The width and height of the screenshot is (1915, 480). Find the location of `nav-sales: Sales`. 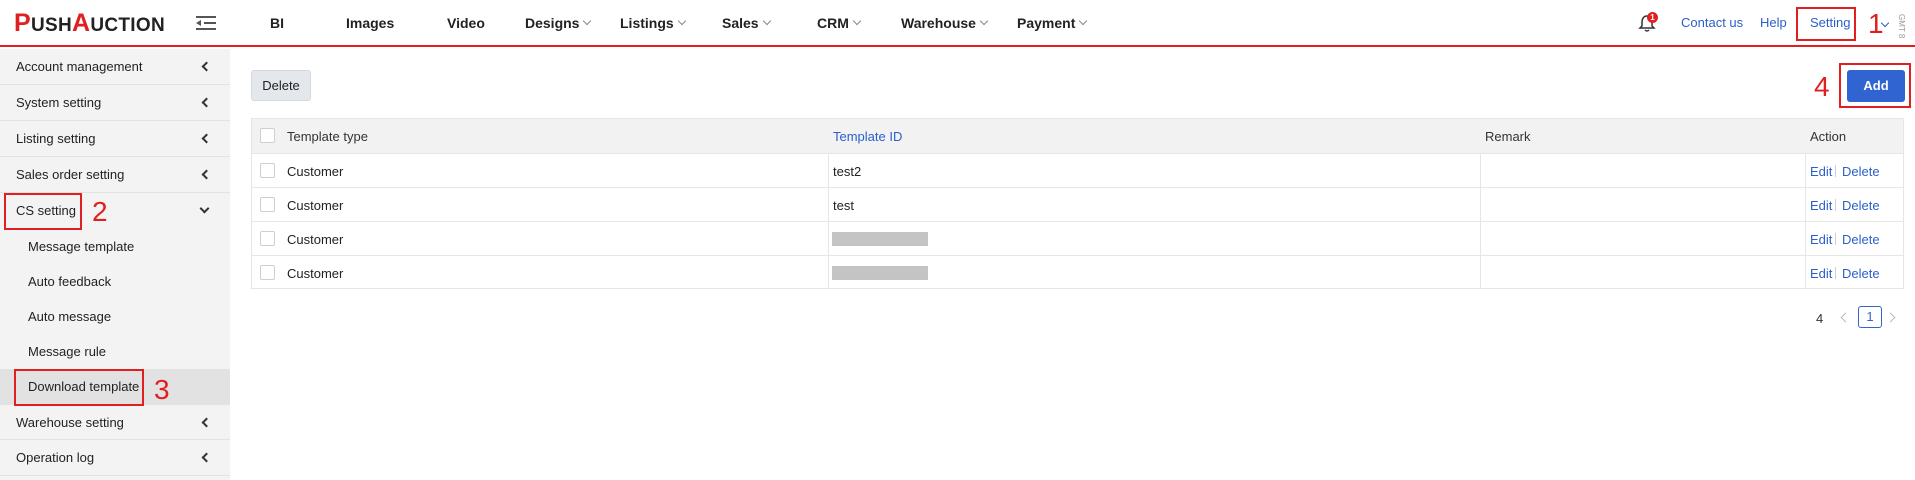

nav-sales: Sales is located at coordinates (746, 22).